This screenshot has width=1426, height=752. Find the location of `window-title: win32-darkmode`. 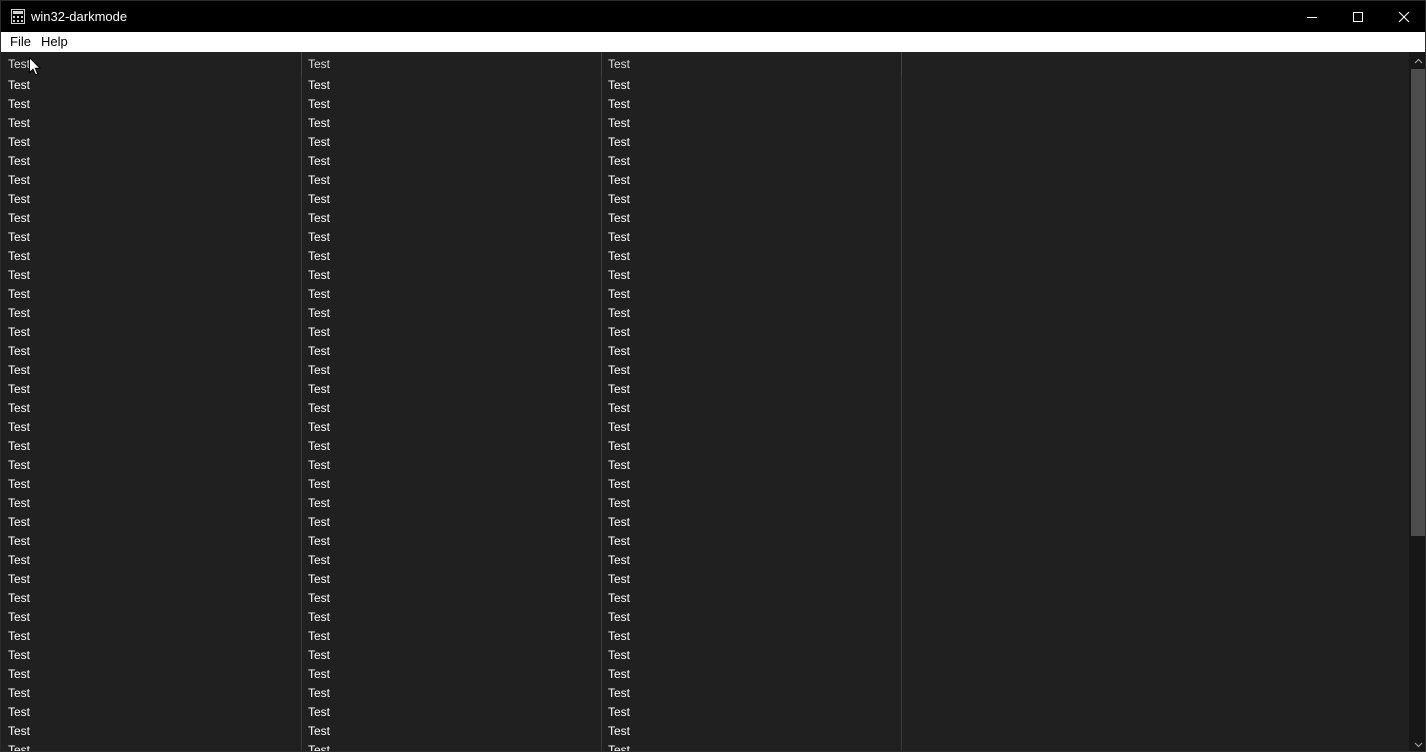

window-title: win32-darkmode is located at coordinates (79, 16).